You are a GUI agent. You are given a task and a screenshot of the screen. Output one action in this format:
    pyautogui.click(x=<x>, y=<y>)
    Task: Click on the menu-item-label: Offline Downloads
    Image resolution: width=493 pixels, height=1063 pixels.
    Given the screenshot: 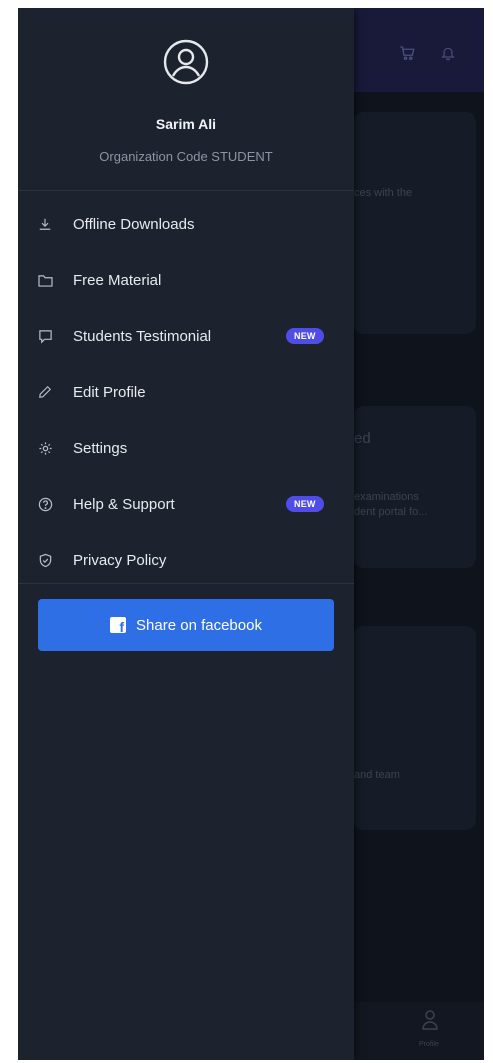 What is the action you would take?
    pyautogui.click(x=134, y=224)
    